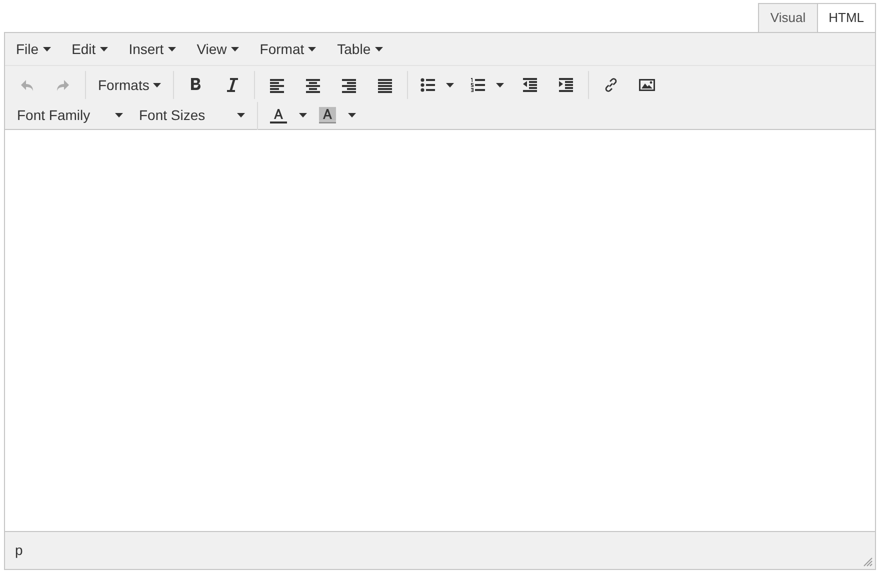 This screenshot has height=573, width=881. I want to click on image-icon, so click(647, 85).